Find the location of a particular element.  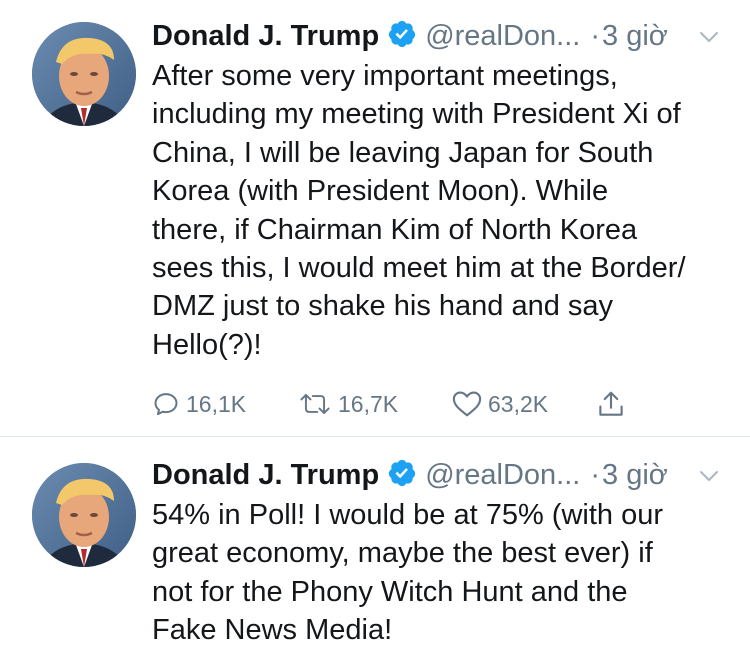

heart-icon is located at coordinates (467, 404).